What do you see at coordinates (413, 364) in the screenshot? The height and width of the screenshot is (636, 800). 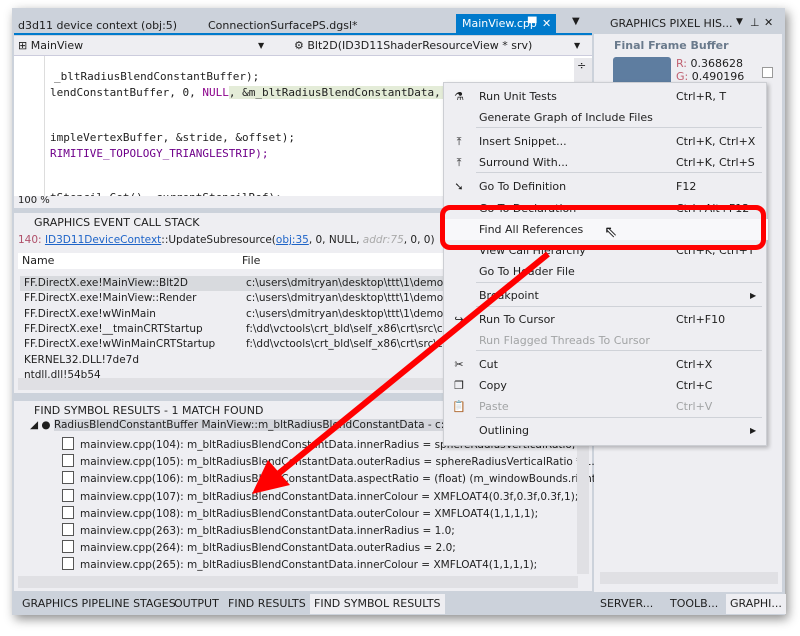 I see `arrow-shaft` at bounding box center [413, 364].